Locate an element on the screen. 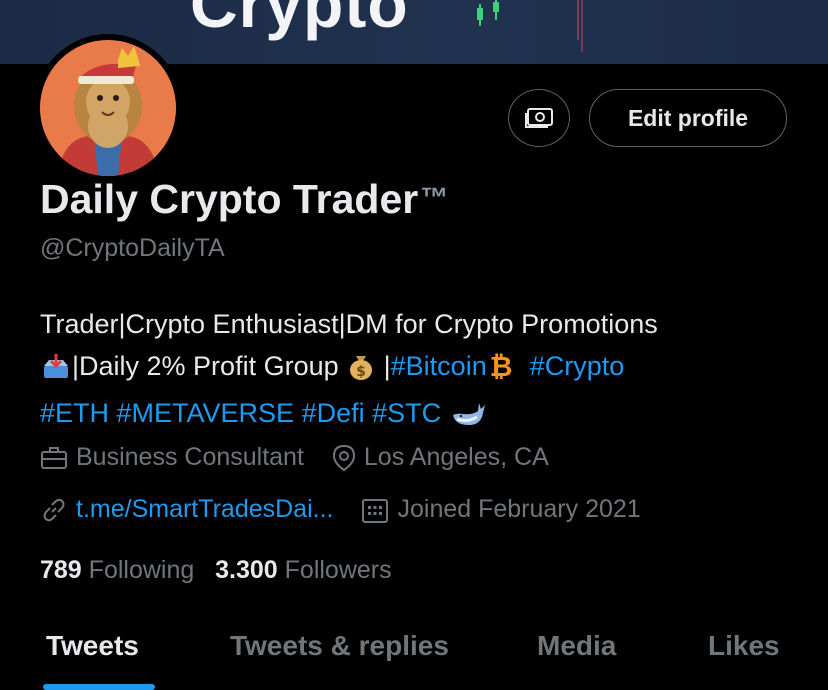 Image resolution: width=828 pixels, height=690 pixels. tab-tweets: Tweets is located at coordinates (92, 646).